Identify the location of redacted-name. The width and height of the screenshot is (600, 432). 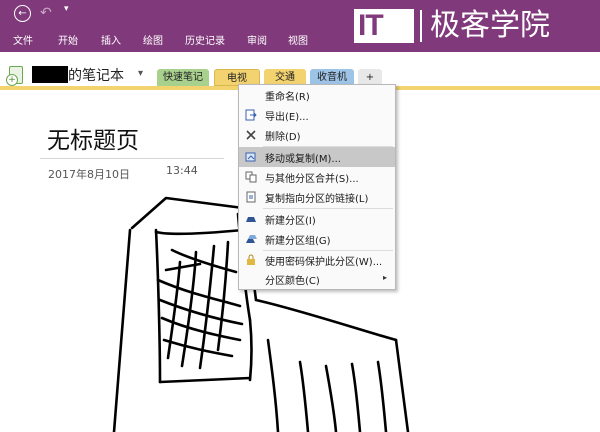
(50, 74).